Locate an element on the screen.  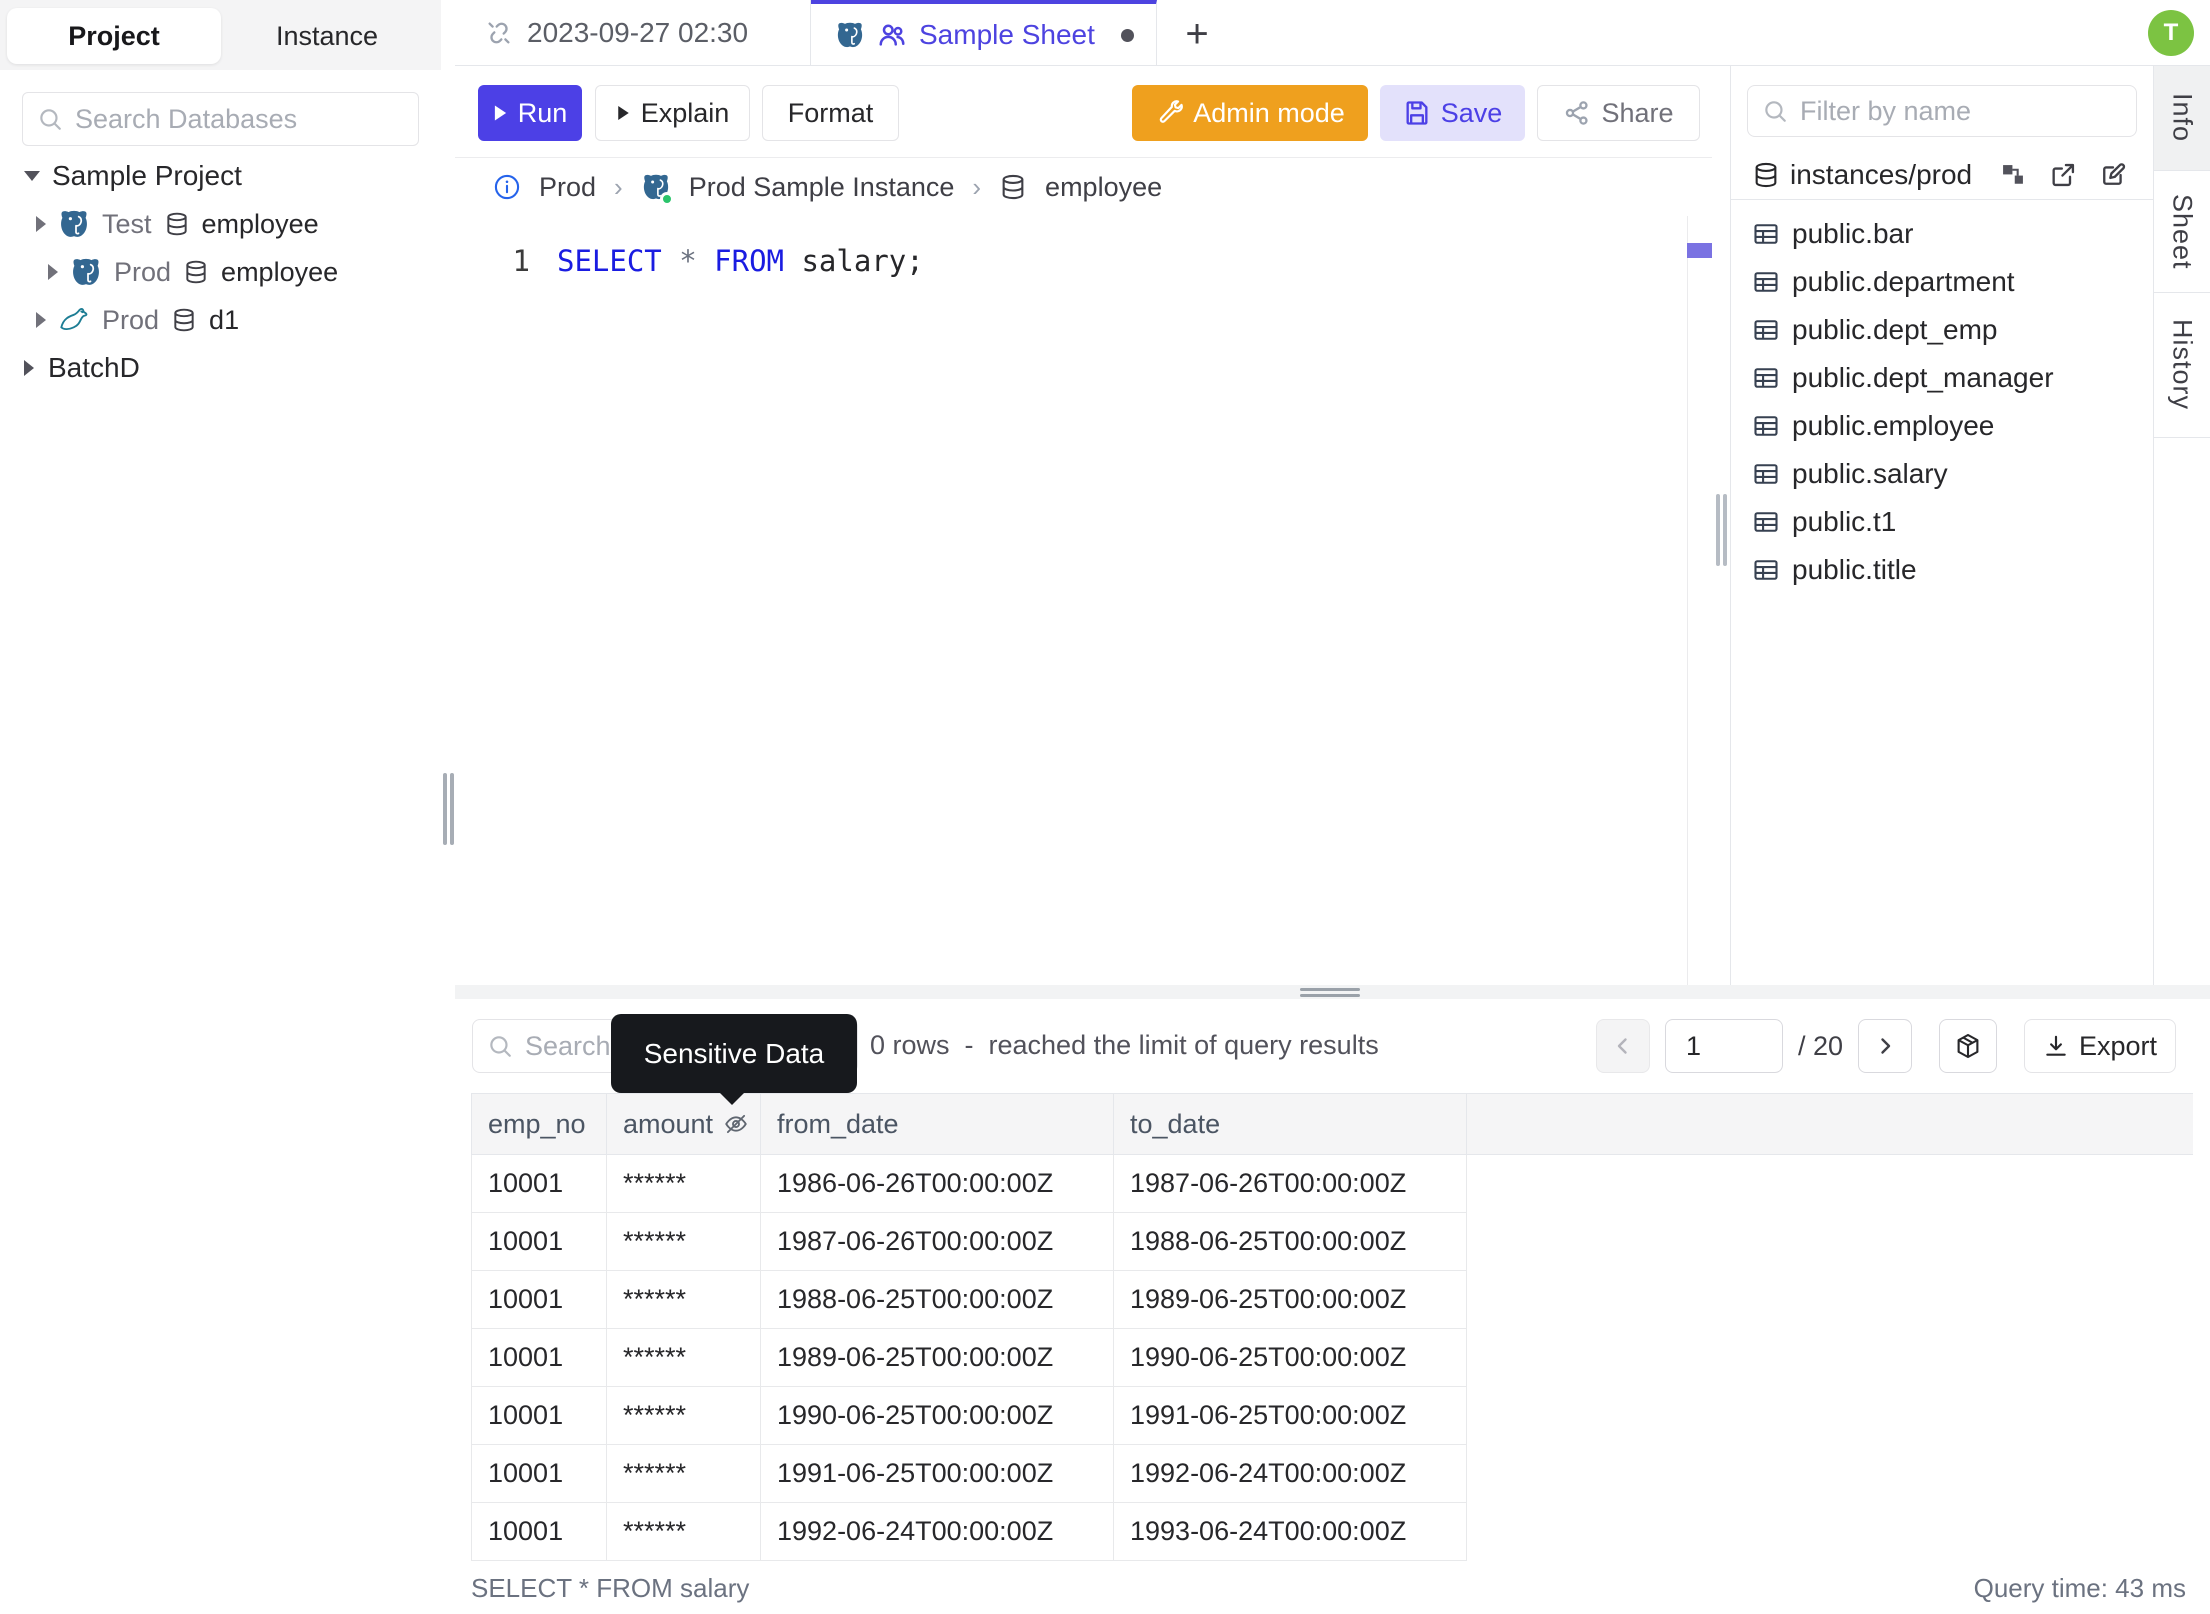
tab-project: Project is located at coordinates (114, 36).